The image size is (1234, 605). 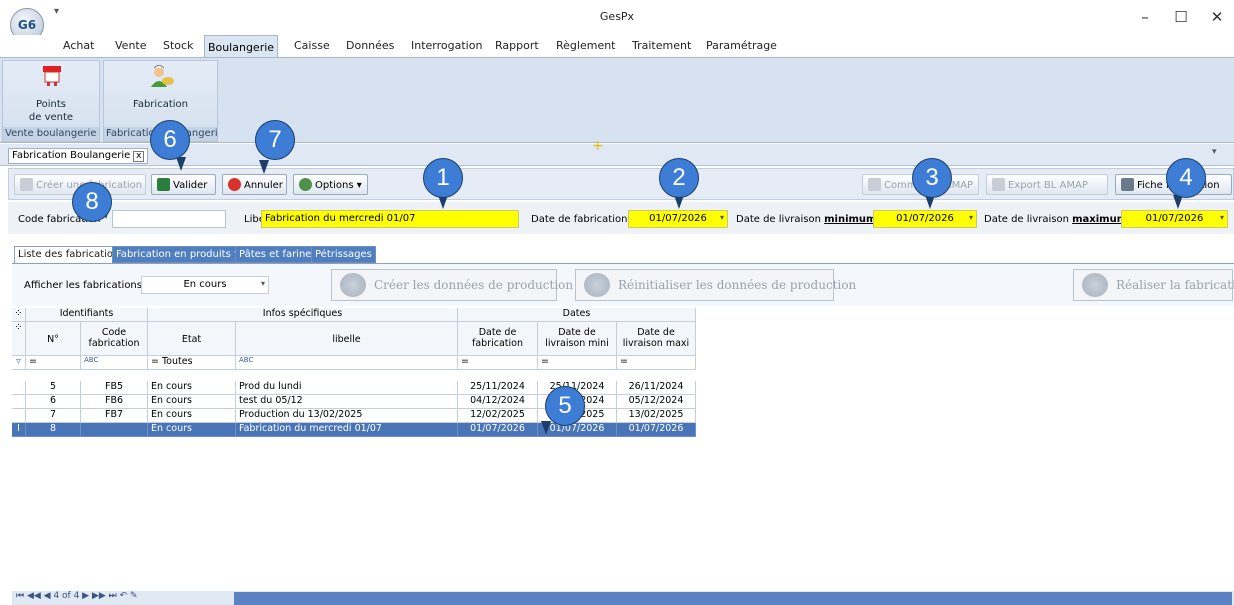 What do you see at coordinates (139, 156) in the screenshot?
I see `doc-tab-close-icon: x` at bounding box center [139, 156].